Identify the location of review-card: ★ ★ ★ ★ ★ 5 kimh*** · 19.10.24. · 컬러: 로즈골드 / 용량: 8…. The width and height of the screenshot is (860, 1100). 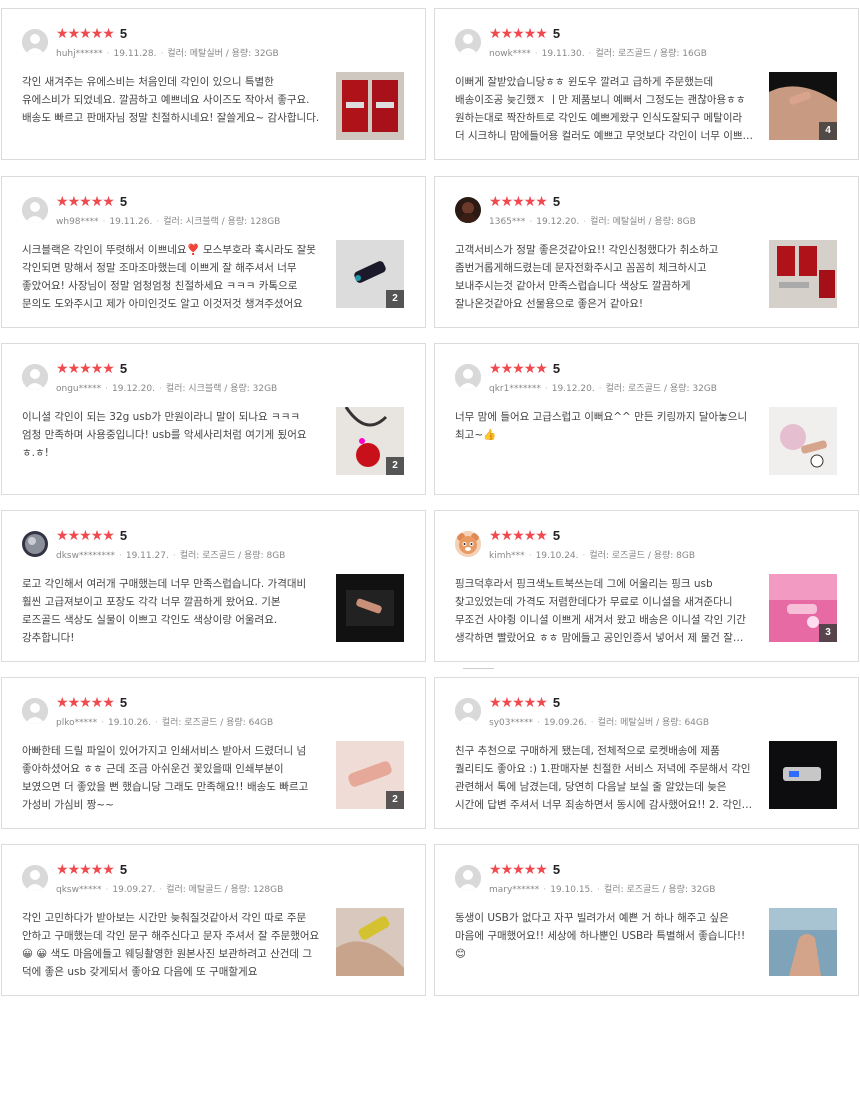
(646, 586).